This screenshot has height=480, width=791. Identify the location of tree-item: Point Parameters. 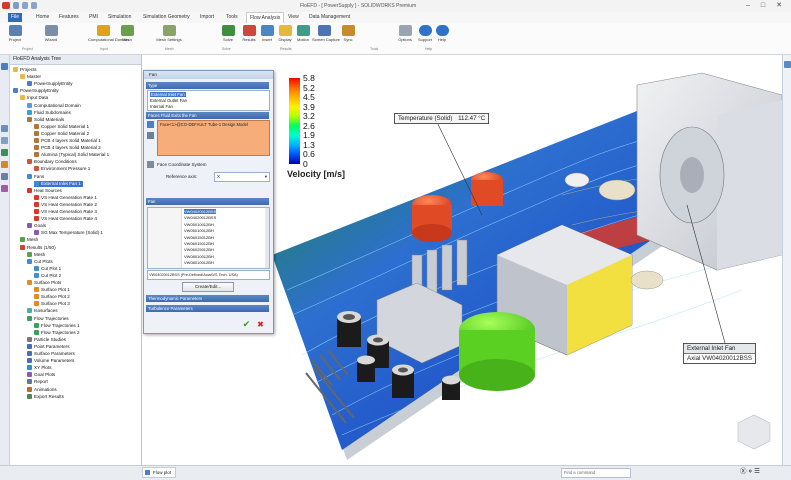
(48, 346).